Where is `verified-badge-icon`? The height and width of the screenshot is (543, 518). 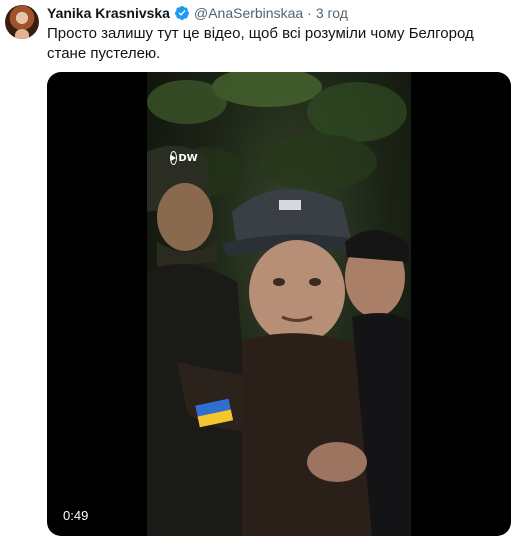 verified-badge-icon is located at coordinates (181, 13).